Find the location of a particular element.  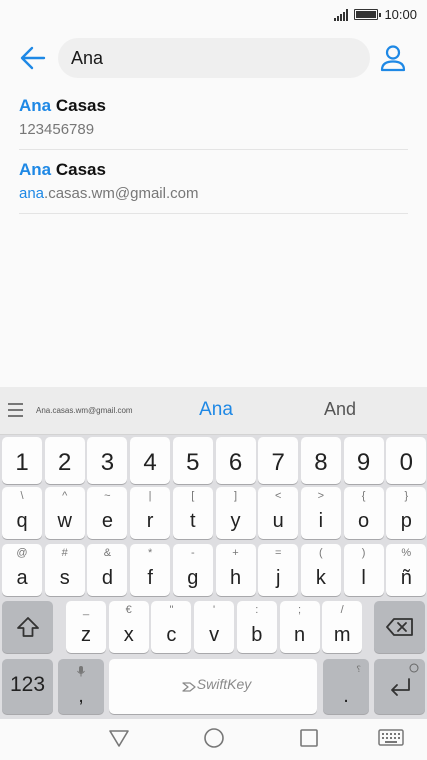

key-label: h is located at coordinates (235, 578).